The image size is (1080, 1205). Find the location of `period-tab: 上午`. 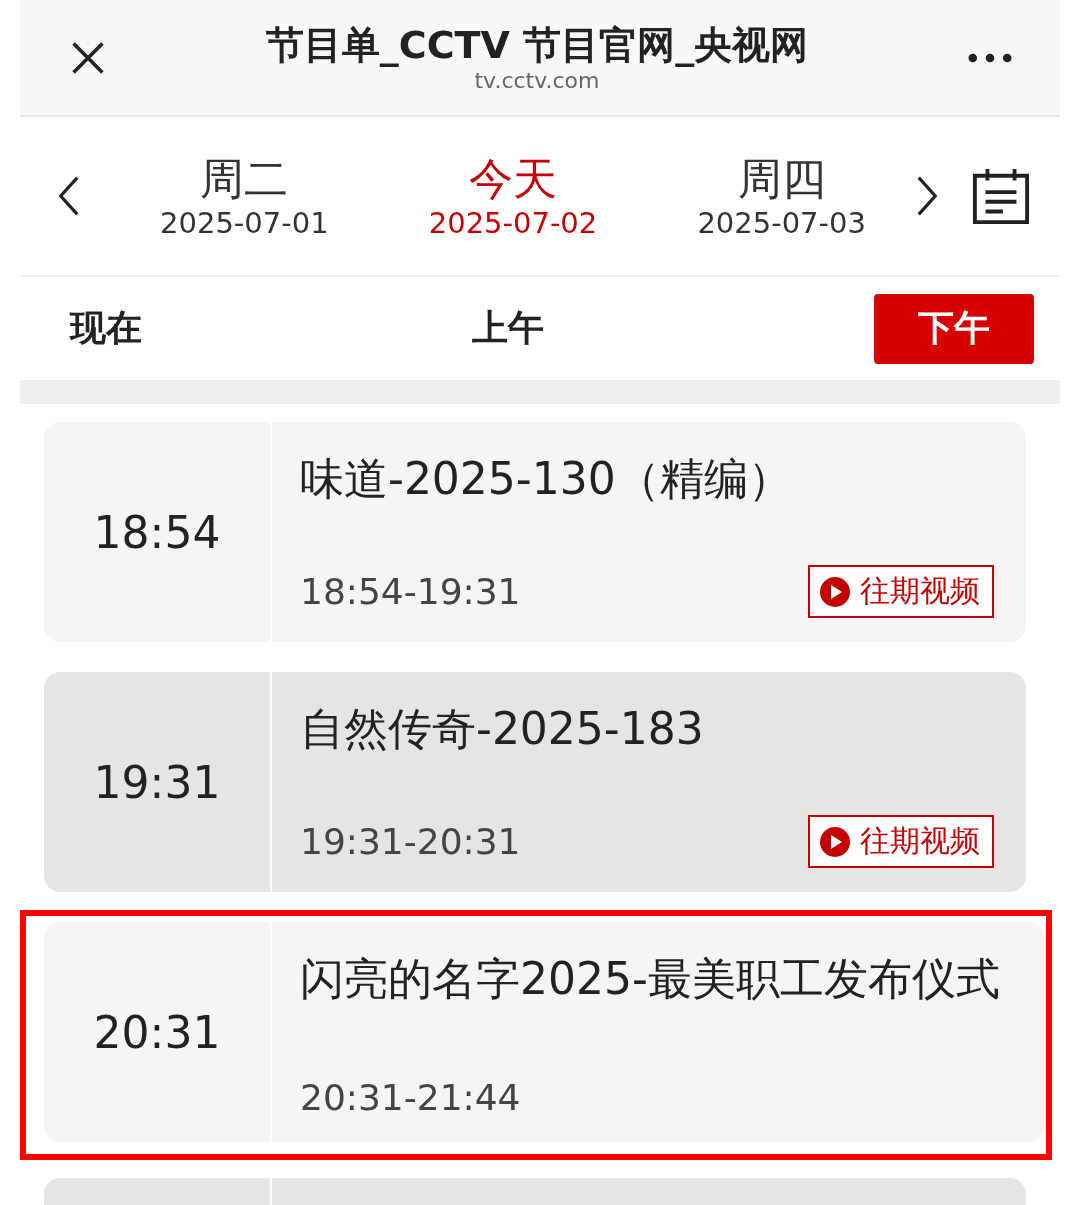

period-tab: 上午 is located at coordinates (508, 328).